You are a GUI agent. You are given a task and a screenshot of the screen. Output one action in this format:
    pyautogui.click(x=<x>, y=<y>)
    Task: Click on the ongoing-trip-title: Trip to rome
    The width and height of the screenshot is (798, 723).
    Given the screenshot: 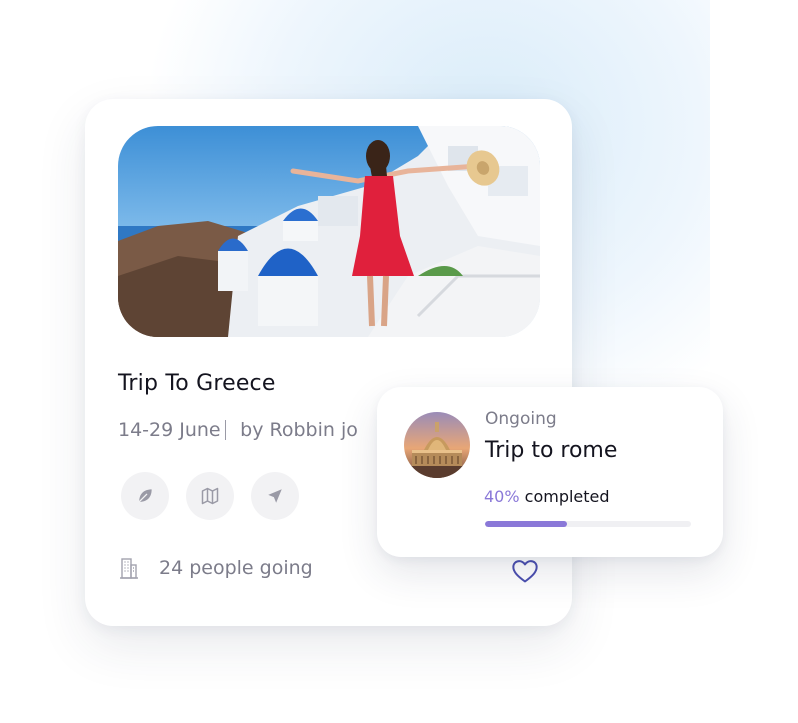 What is the action you would take?
    pyautogui.click(x=551, y=450)
    